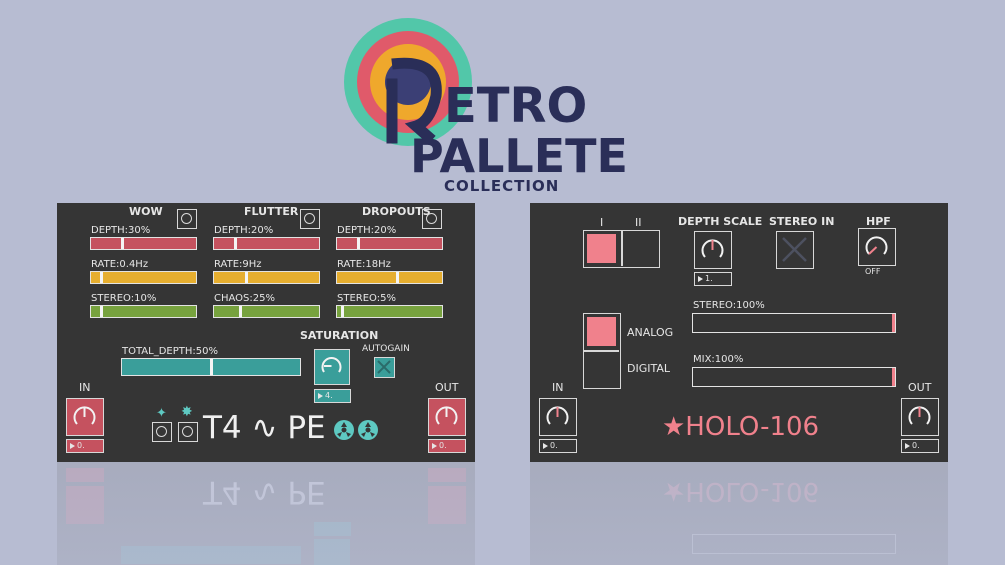 The width and height of the screenshot is (1005, 565). What do you see at coordinates (162, 432) in the screenshot?
I see `tape-mode-a-button` at bounding box center [162, 432].